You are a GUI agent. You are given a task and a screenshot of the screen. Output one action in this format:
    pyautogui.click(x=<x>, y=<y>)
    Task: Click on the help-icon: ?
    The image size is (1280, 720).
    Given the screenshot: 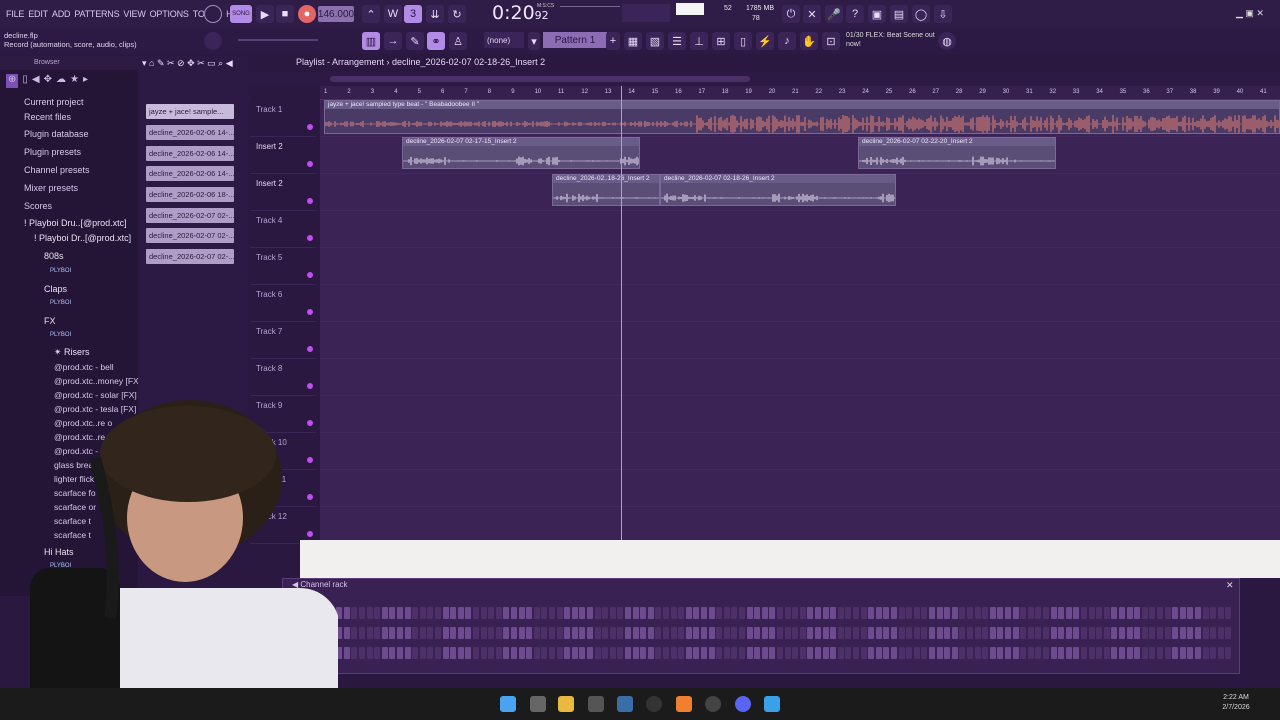 What is the action you would take?
    pyautogui.click(x=855, y=14)
    